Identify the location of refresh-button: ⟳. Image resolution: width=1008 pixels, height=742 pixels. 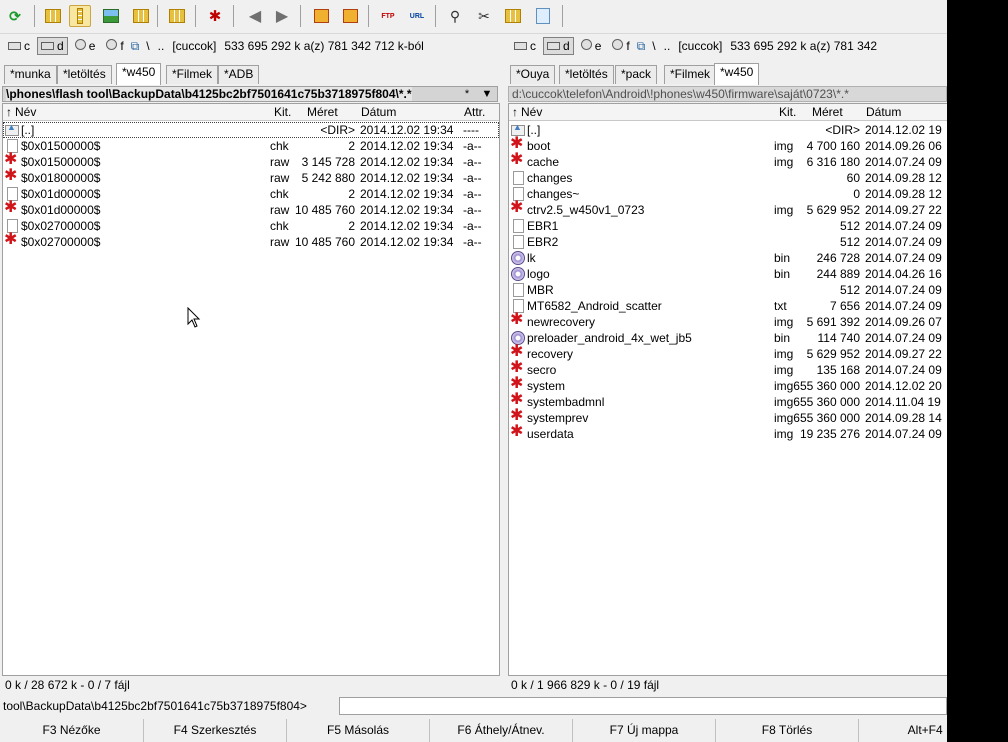
(15, 16).